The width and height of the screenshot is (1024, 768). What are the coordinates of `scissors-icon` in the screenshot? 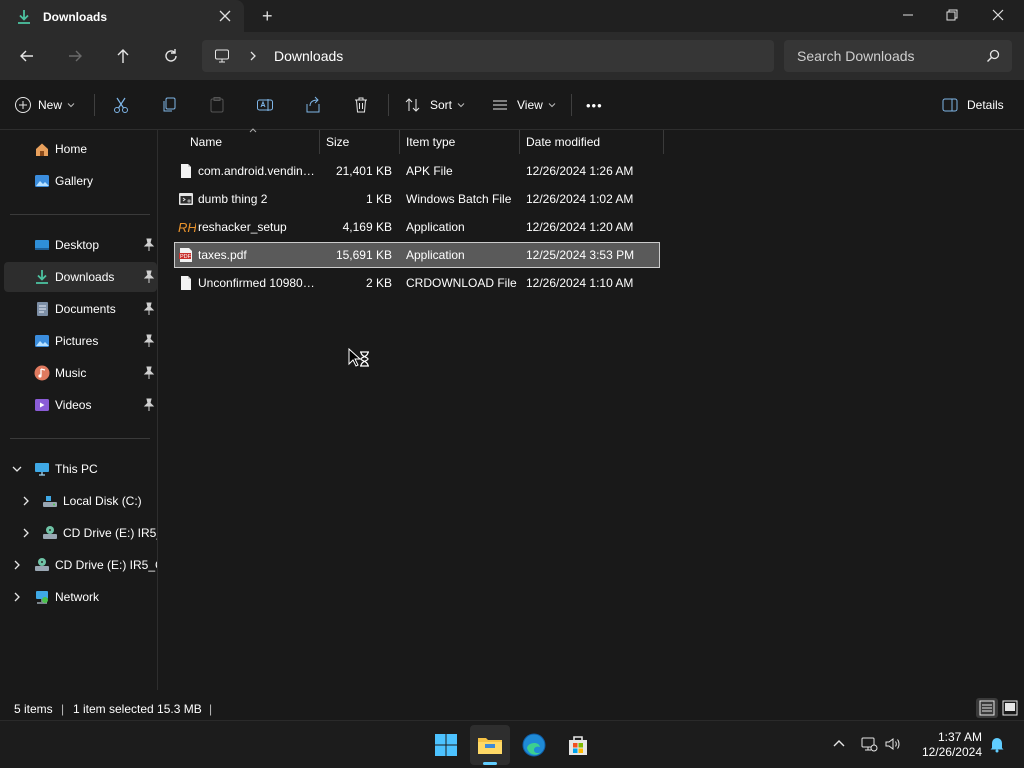 It's located at (121, 105).